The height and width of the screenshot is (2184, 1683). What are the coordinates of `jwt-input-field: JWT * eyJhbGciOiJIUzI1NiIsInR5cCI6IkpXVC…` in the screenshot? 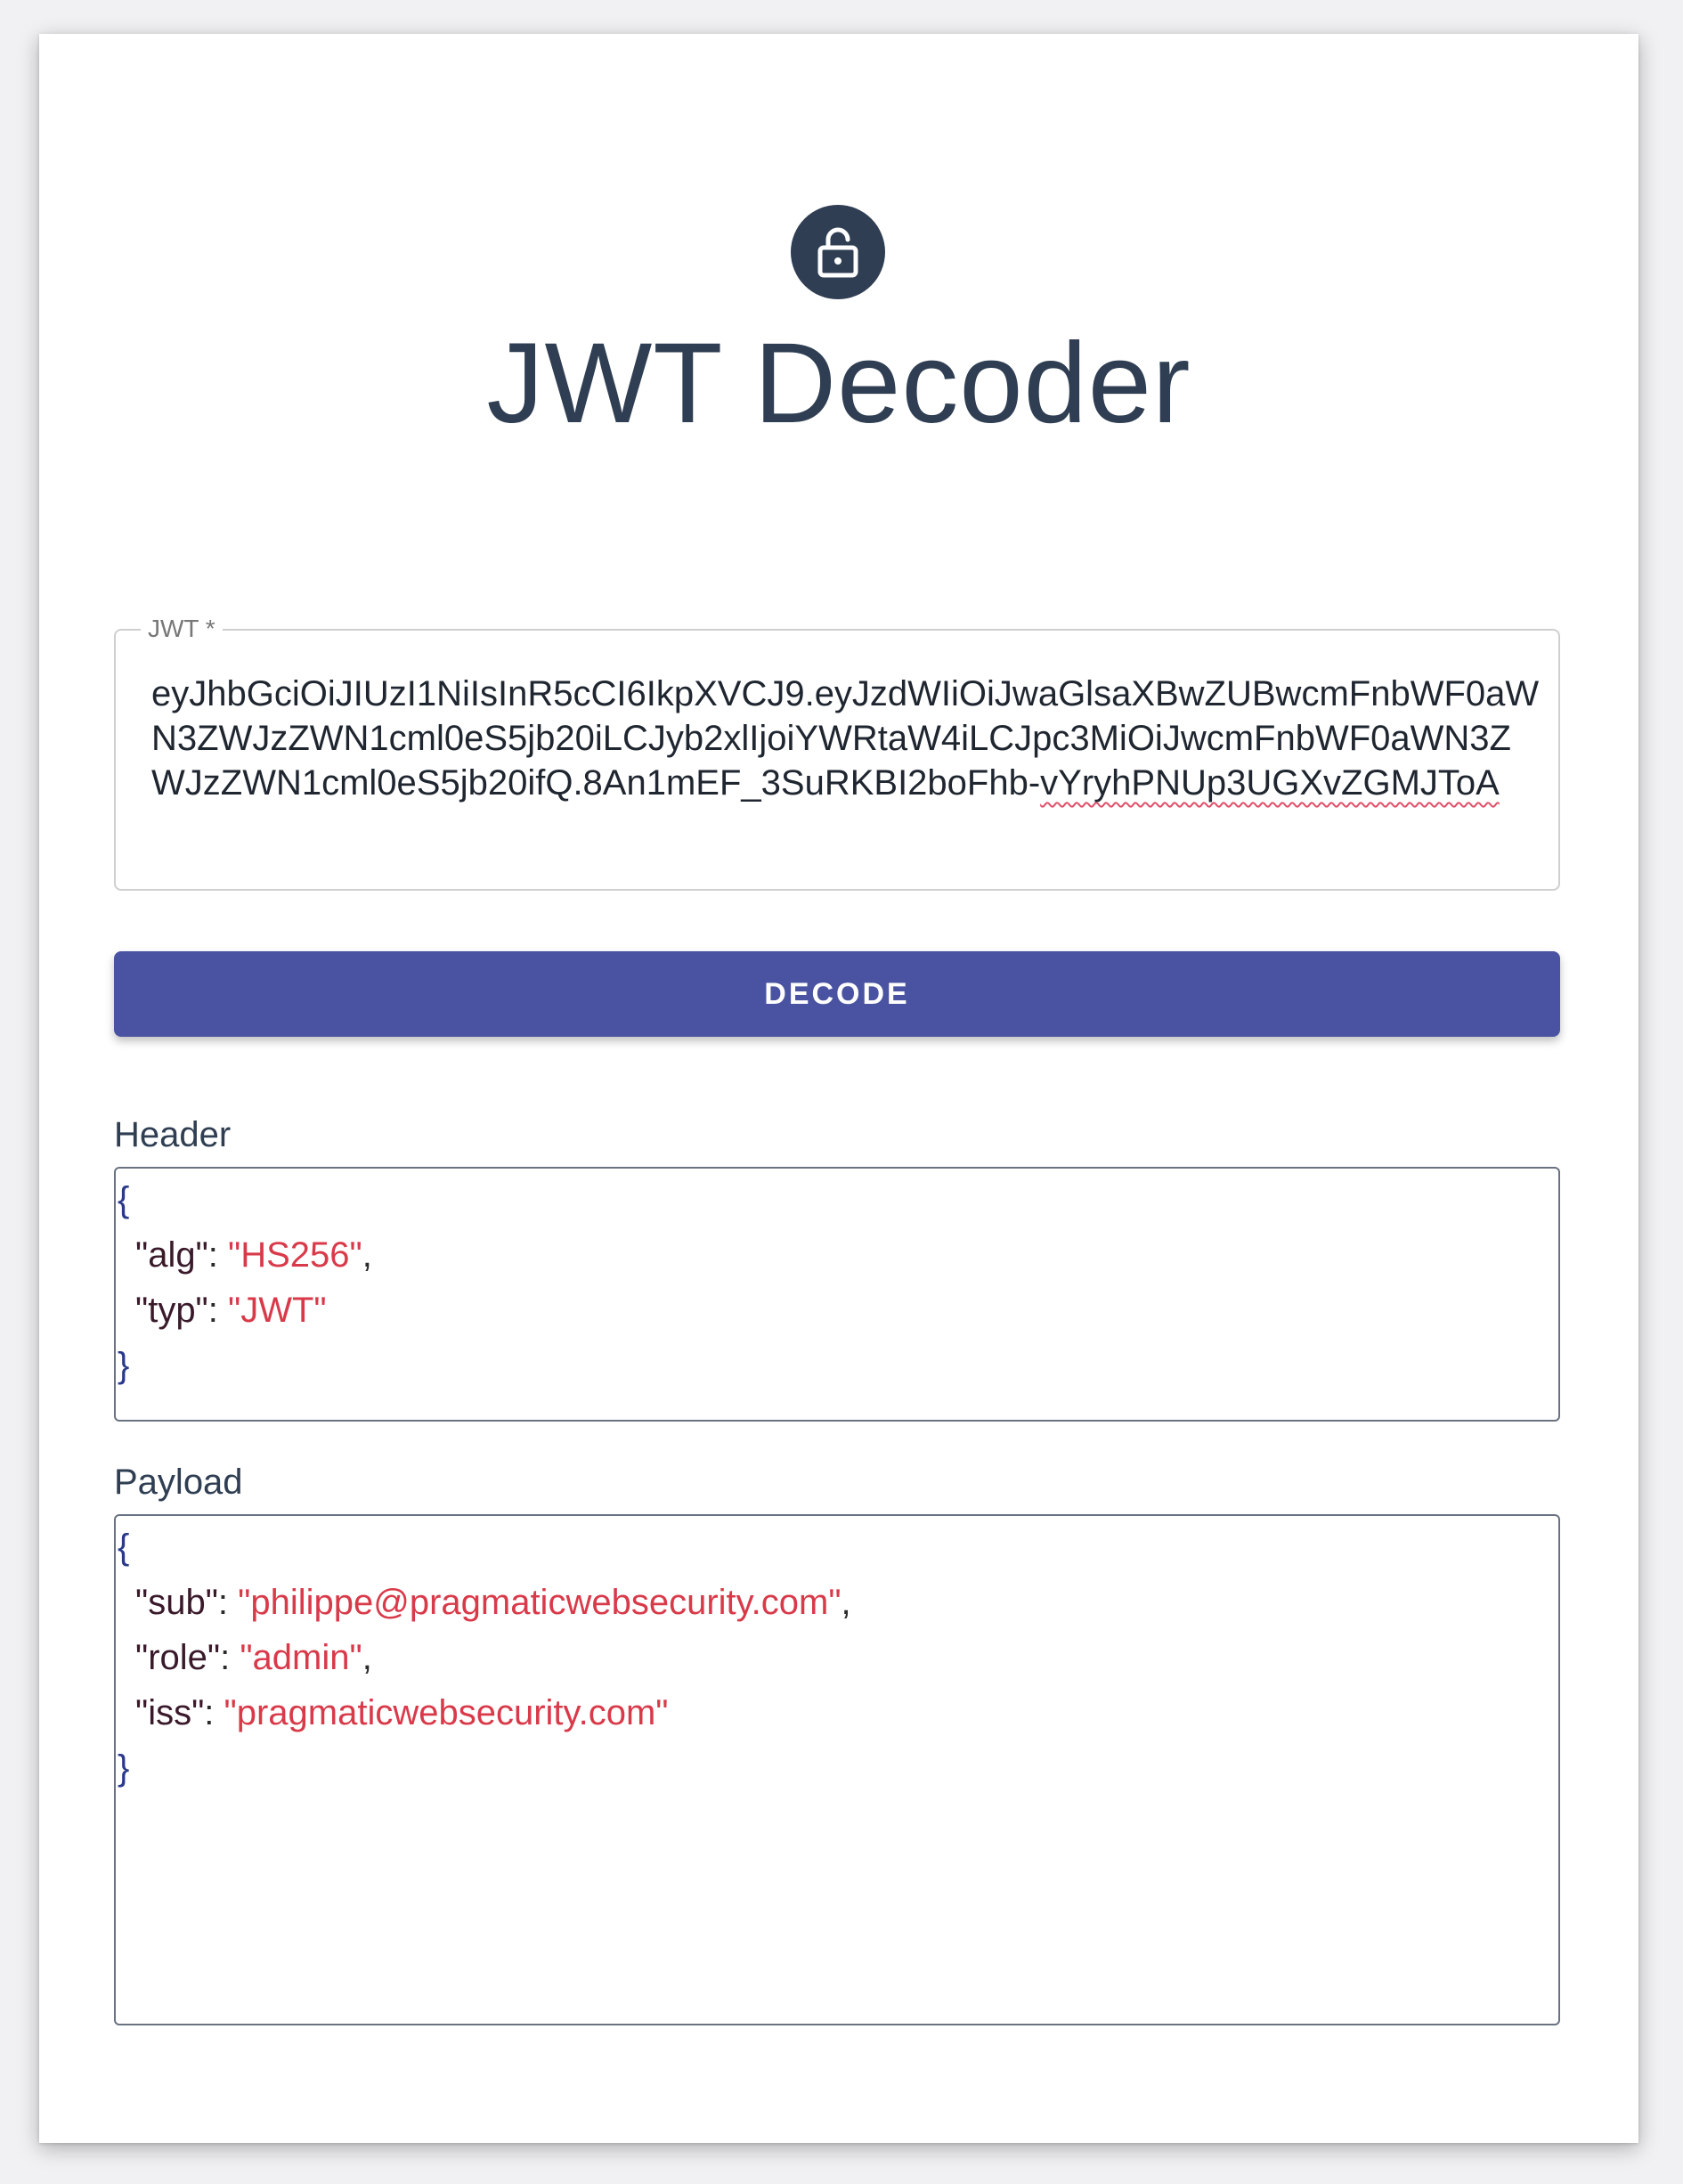 It's located at (837, 753).